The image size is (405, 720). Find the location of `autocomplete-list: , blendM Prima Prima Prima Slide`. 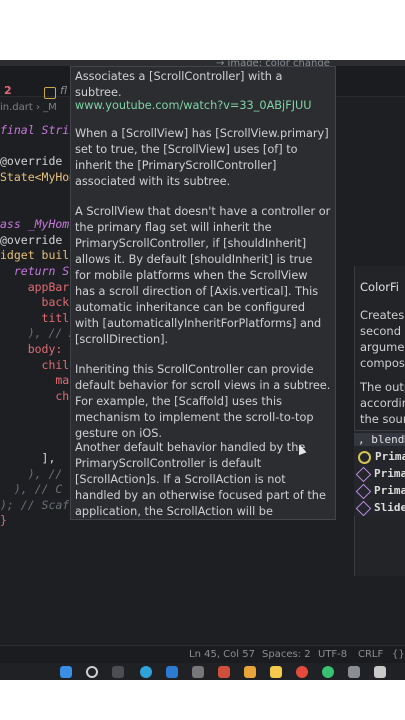

autocomplete-list: , blendM Prima Prima Prima Slide is located at coordinates (379, 473).